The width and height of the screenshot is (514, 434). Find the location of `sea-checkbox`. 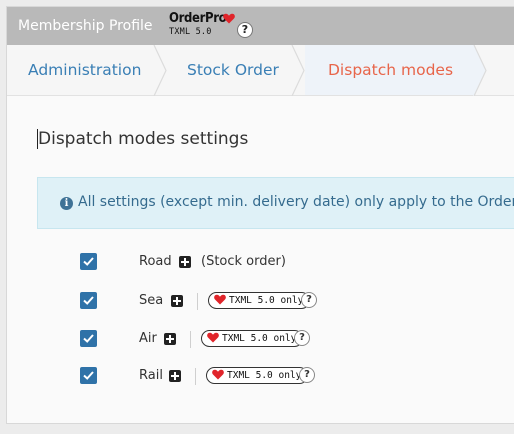

sea-checkbox is located at coordinates (88, 300).